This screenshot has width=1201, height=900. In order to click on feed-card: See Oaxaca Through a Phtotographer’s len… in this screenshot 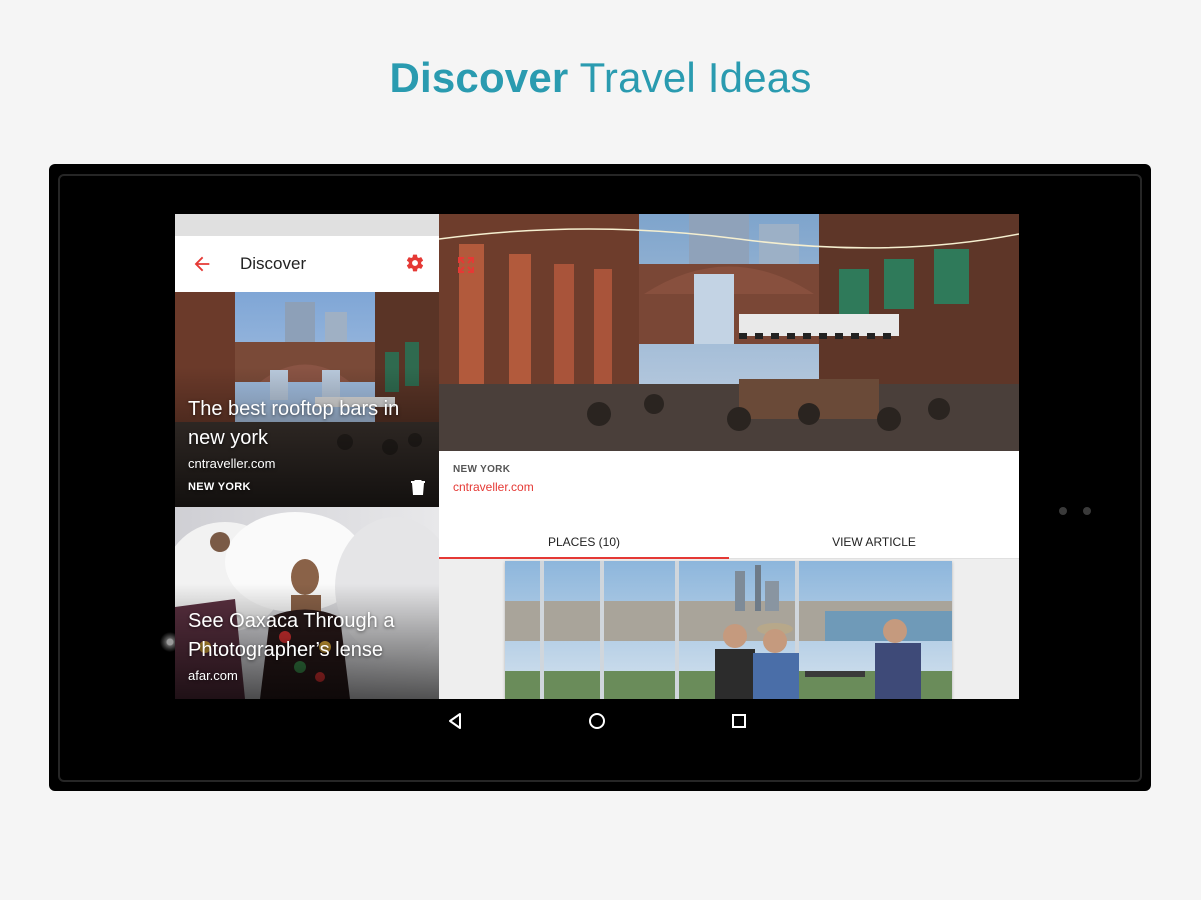, I will do `click(307, 603)`.